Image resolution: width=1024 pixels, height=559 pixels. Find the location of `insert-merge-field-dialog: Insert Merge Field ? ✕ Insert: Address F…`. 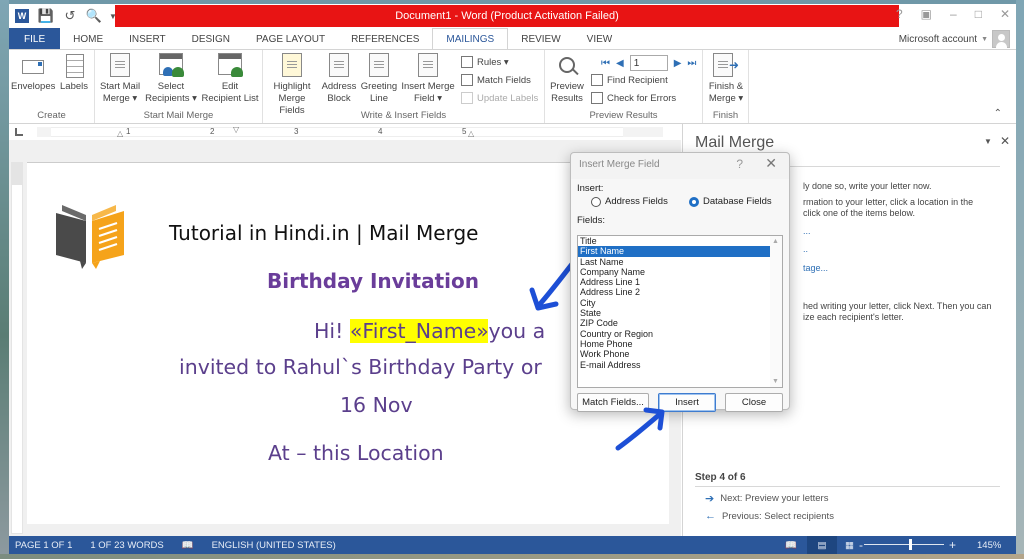

insert-merge-field-dialog: Insert Merge Field ? ✕ Insert: Address F… is located at coordinates (680, 282).